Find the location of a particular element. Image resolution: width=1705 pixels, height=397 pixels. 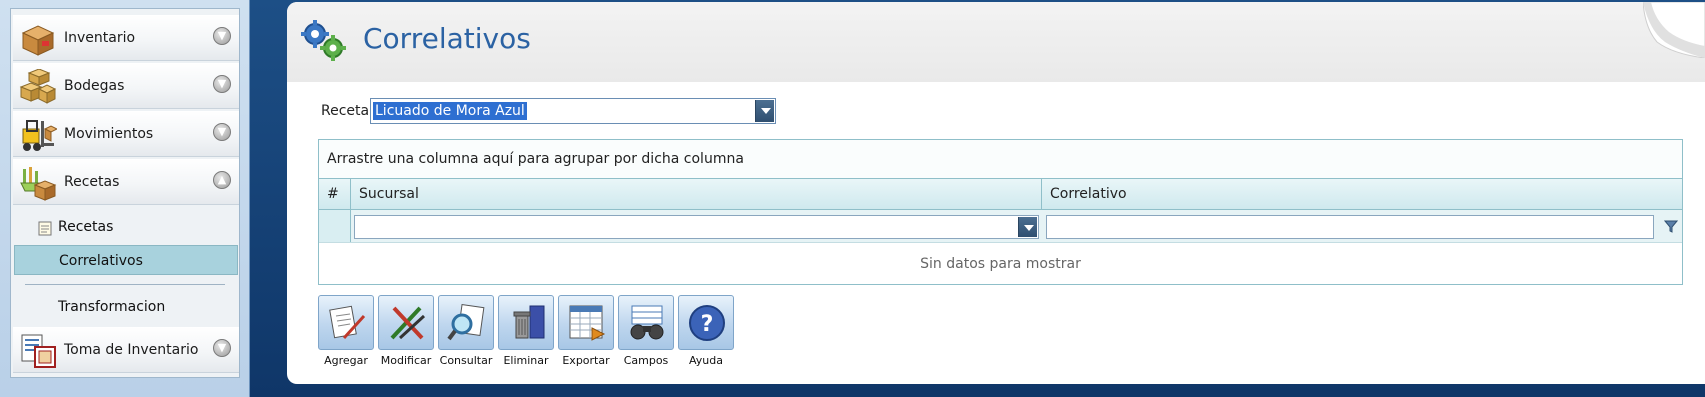

sidebar-group-toma-de-inventario: Toma de Inventario ▼ is located at coordinates (126, 350).